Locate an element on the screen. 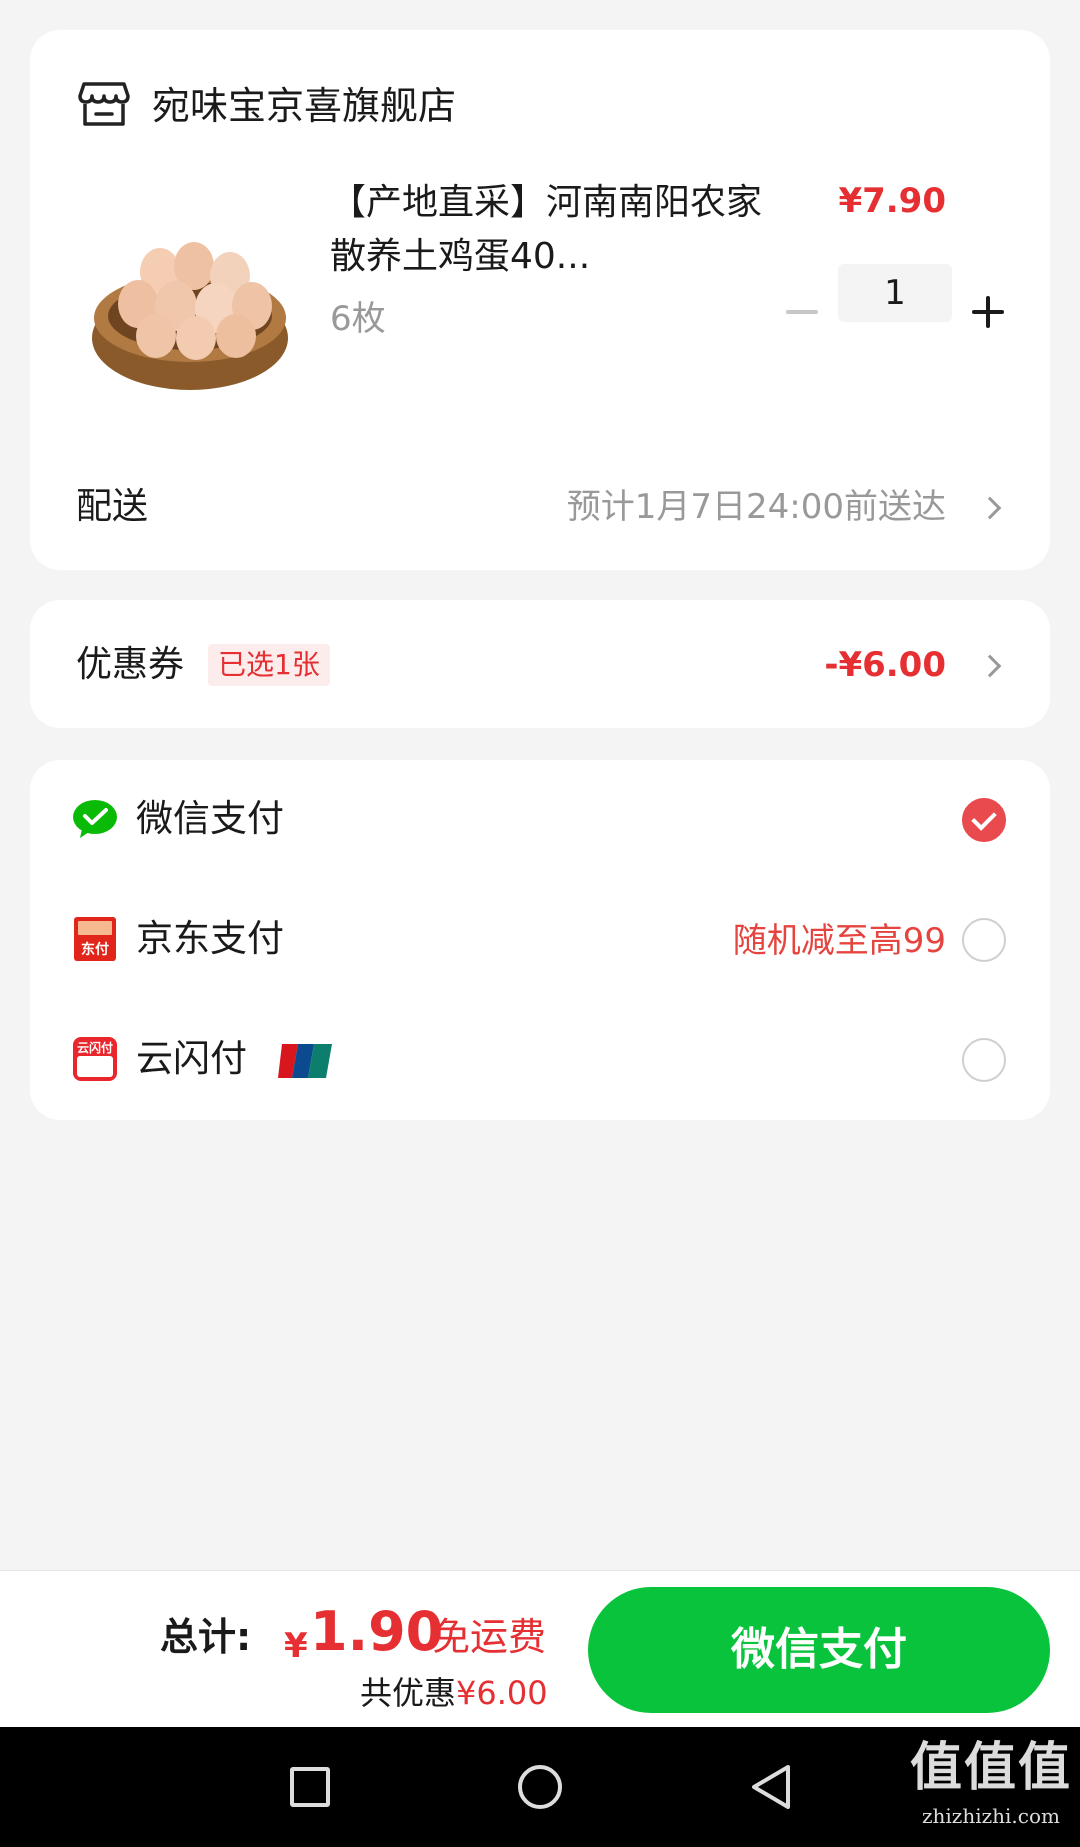  saving-amount: ¥6.00 is located at coordinates (502, 1693).